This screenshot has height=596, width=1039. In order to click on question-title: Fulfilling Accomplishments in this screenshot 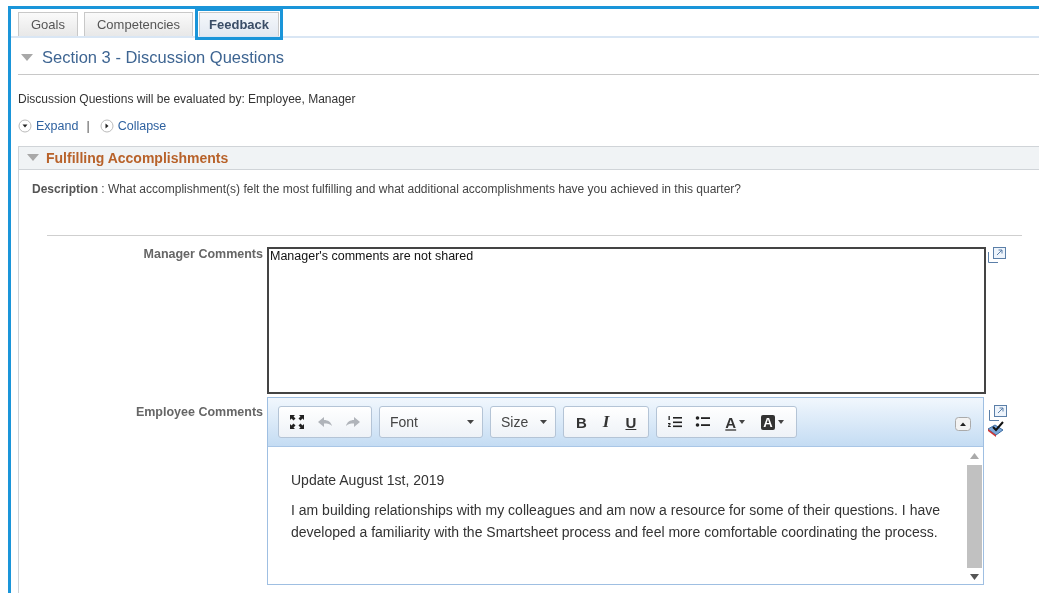, I will do `click(137, 158)`.